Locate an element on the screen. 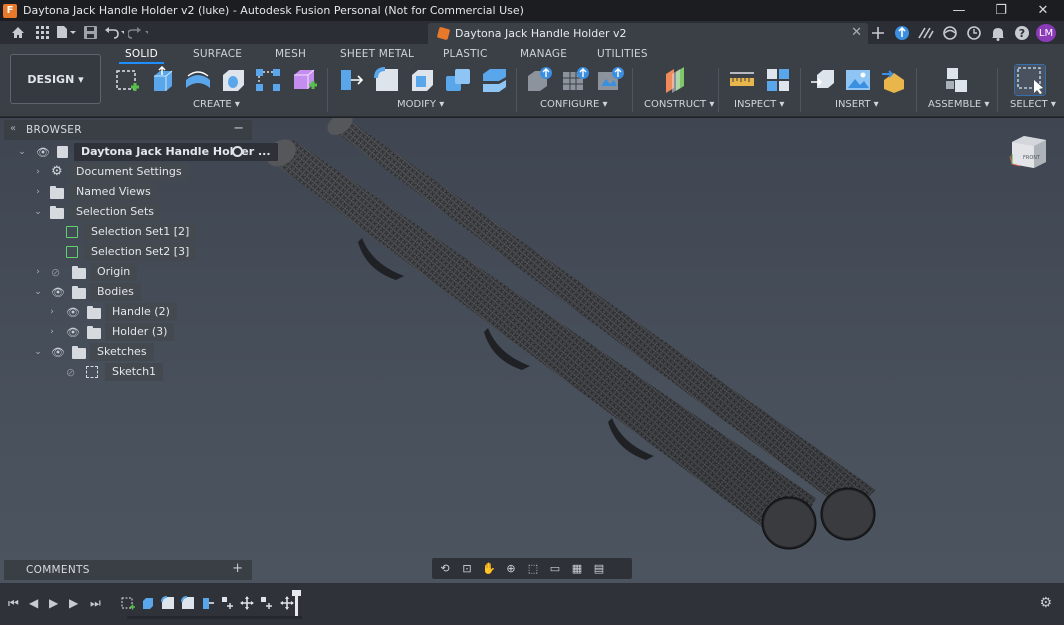 This screenshot has width=1064, height=625. tab-solid: SOLID is located at coordinates (141, 56).